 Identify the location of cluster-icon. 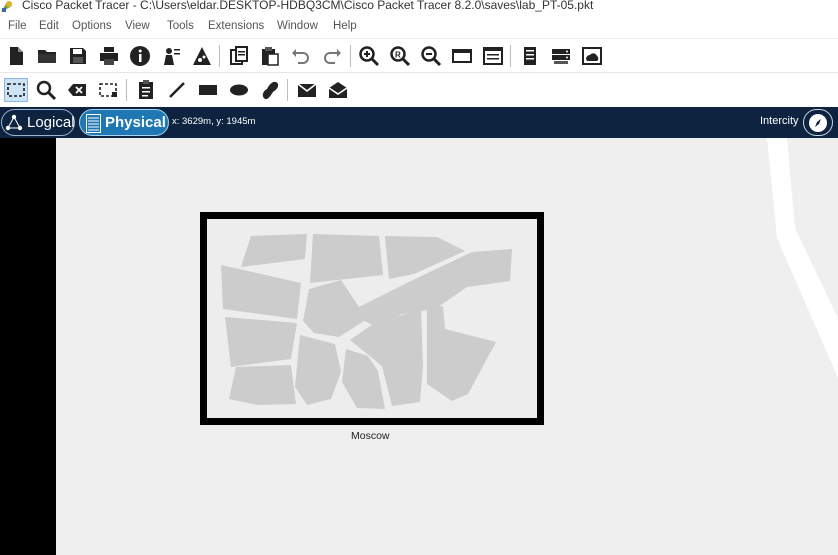
(592, 56).